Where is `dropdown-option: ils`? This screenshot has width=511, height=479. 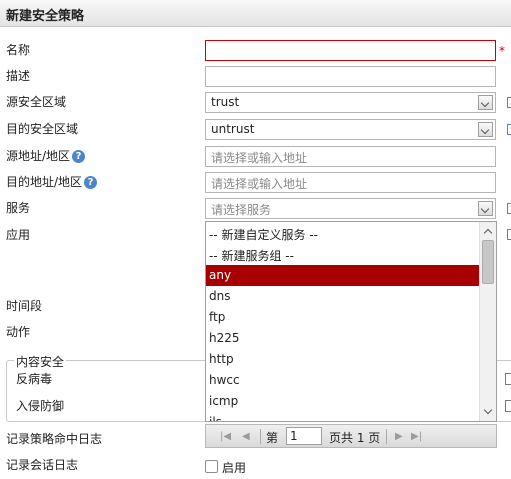 dropdown-option: ils is located at coordinates (342, 416).